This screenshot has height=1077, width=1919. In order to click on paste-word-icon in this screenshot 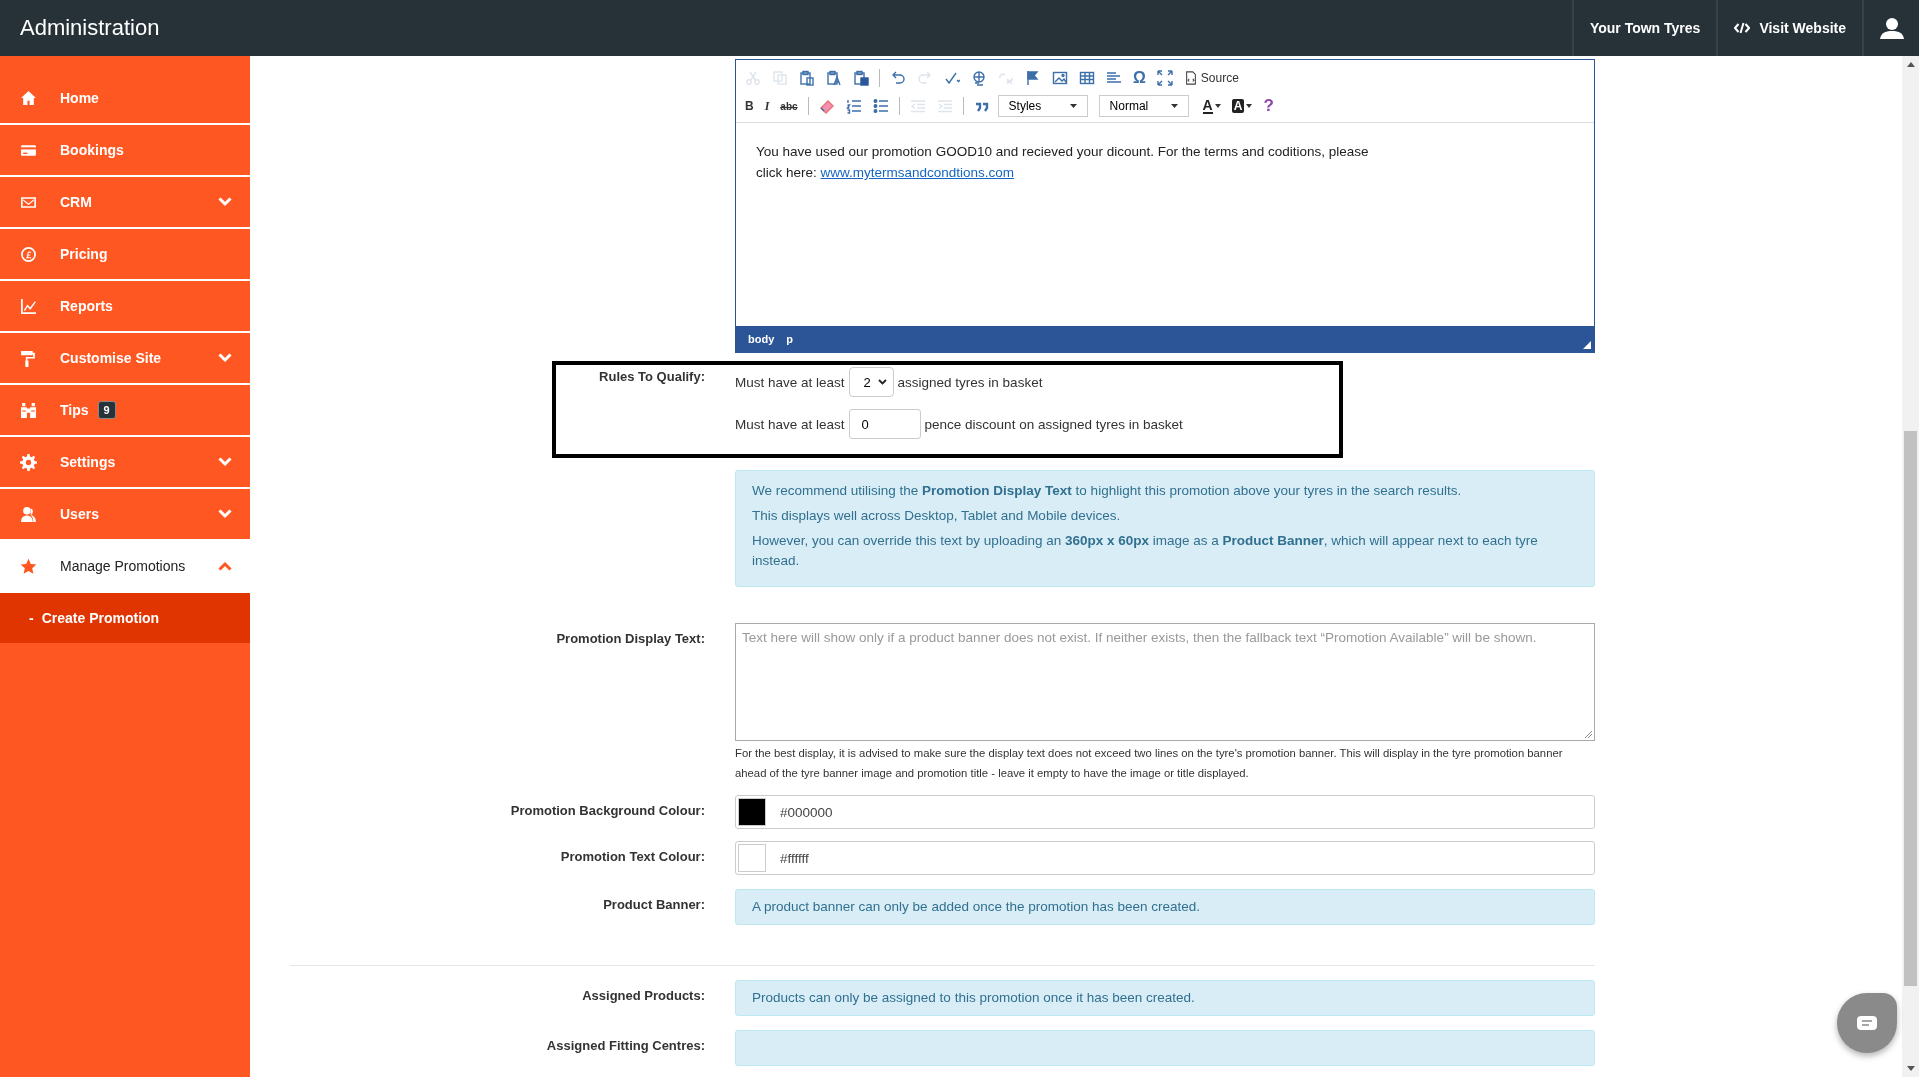, I will do `click(861, 78)`.